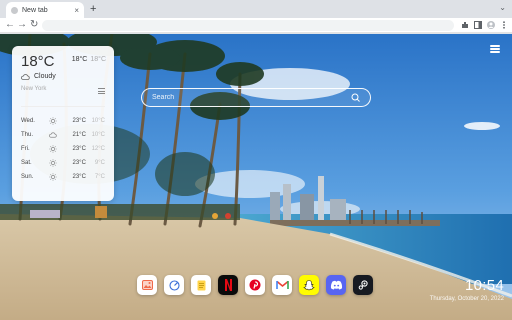  I want to click on extensions-icon, so click(465, 25).